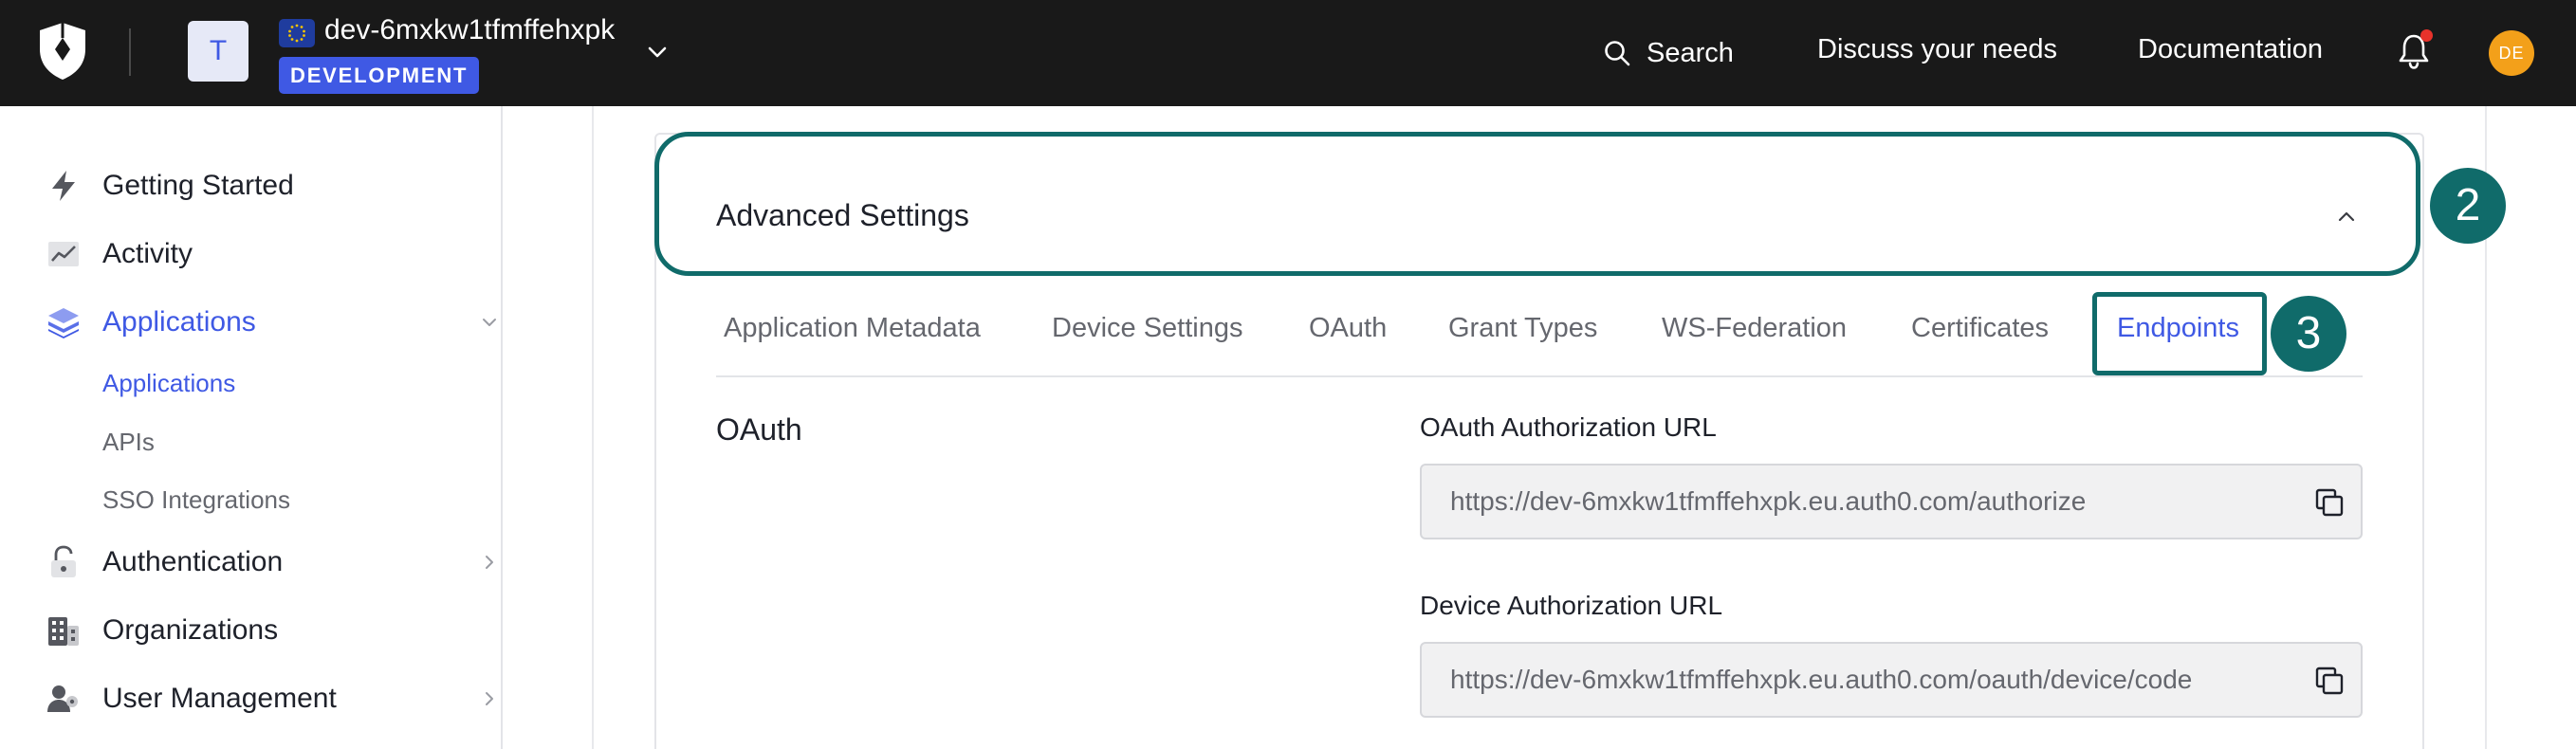  What do you see at coordinates (1568, 427) in the screenshot?
I see `oauth-authorization-url-label: OAuth Authorization URL` at bounding box center [1568, 427].